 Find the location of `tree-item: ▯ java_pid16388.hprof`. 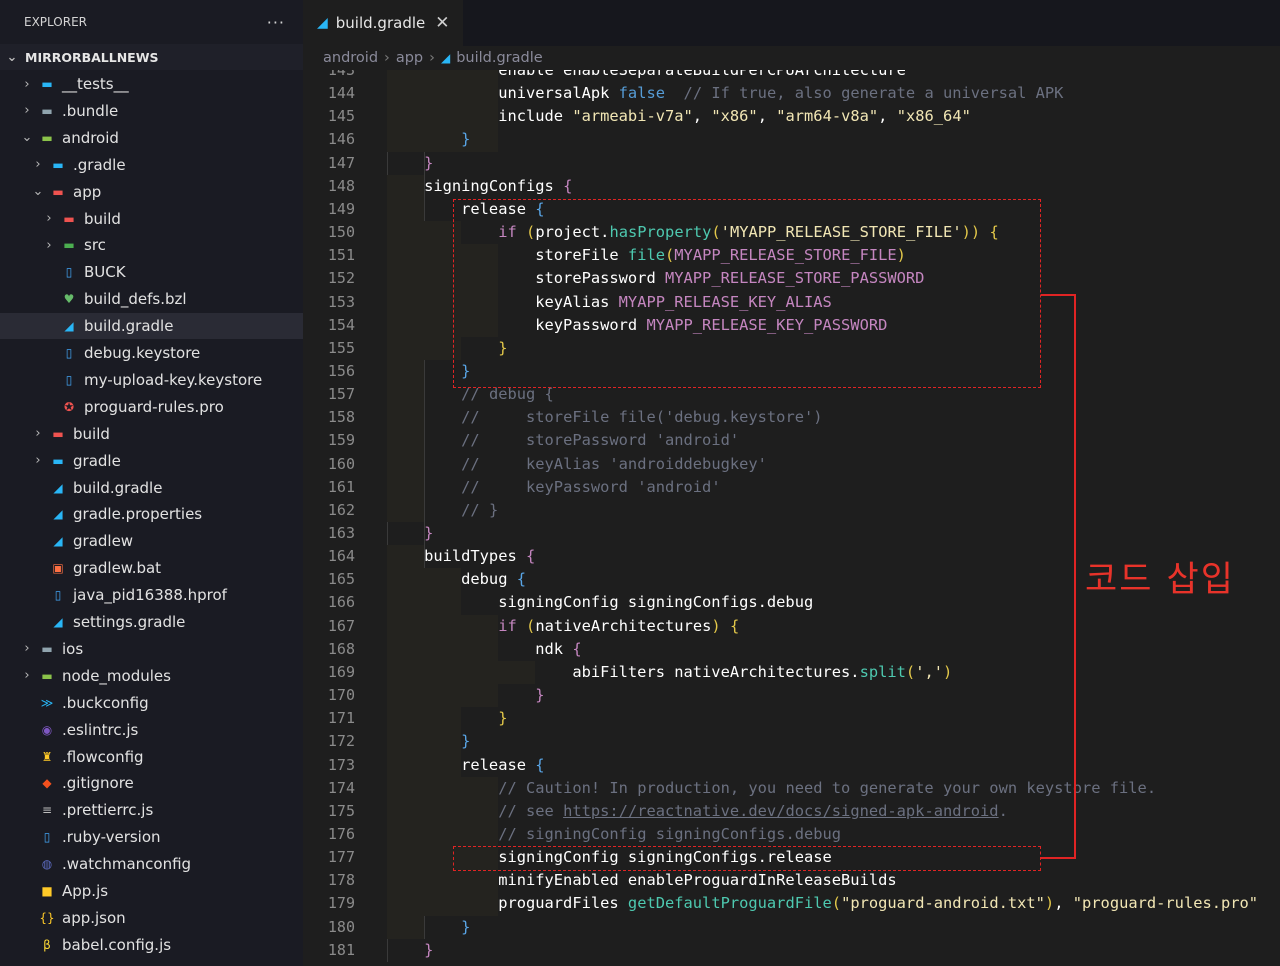

tree-item: ▯ java_pid16388.hprof is located at coordinates (151, 595).